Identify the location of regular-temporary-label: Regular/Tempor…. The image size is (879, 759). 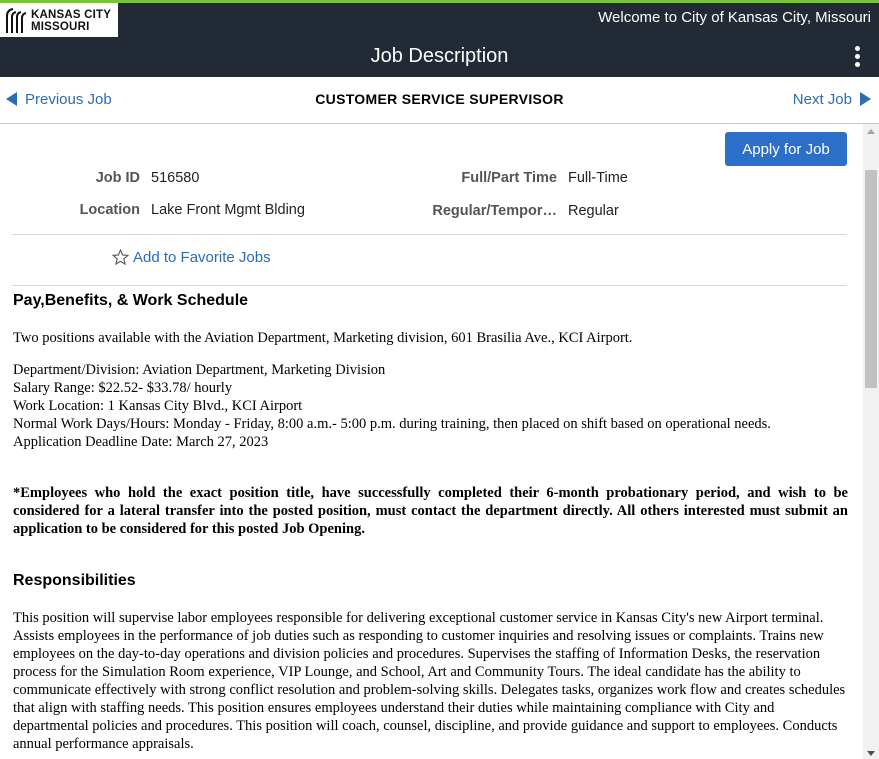
(494, 211).